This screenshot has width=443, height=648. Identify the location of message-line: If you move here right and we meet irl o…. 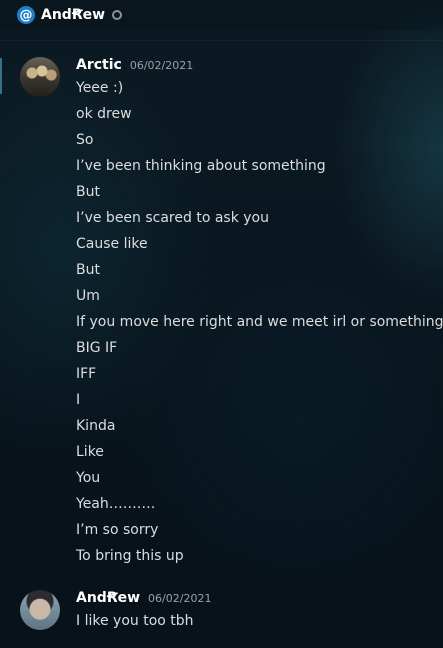
(259, 322).